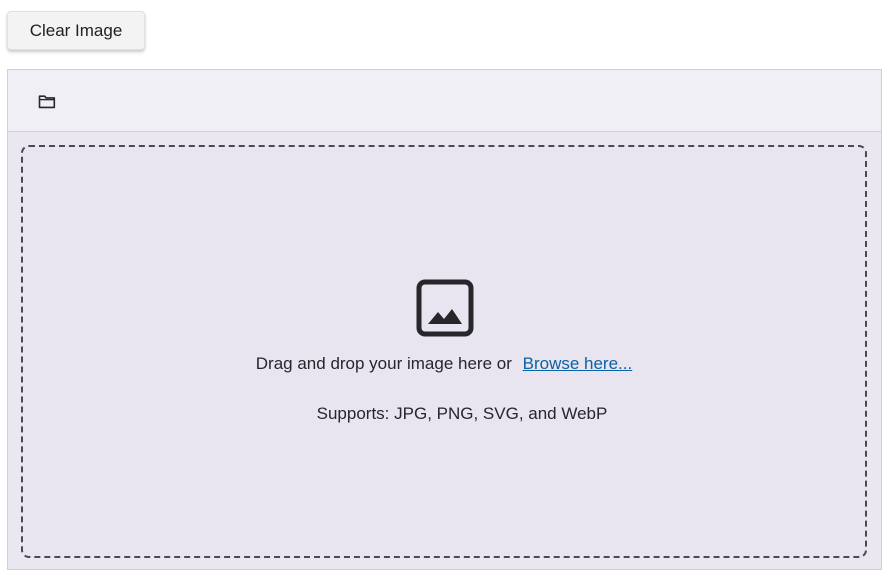 This screenshot has width=888, height=581. Describe the element at coordinates (76, 30) in the screenshot. I see `clear-image-button: Clear Image` at that location.